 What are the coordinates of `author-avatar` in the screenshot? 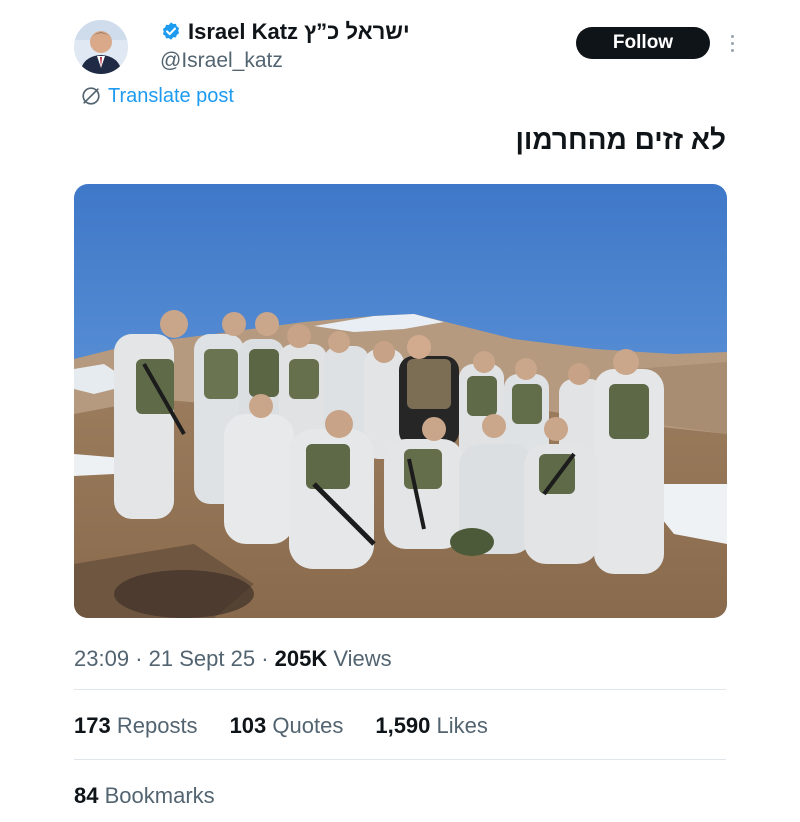 It's located at (101, 47).